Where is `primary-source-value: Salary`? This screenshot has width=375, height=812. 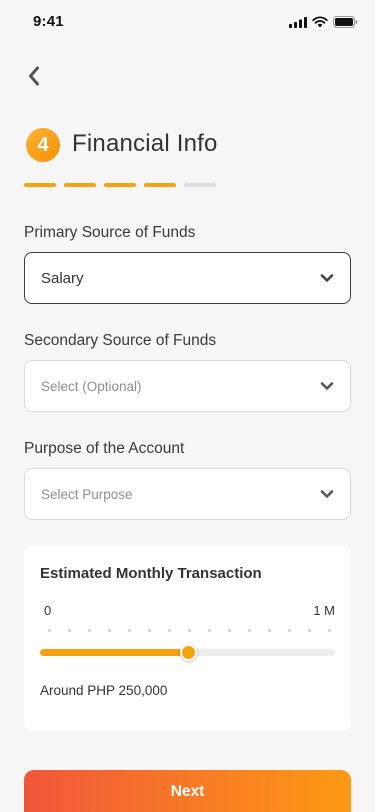
primary-source-value: Salary is located at coordinates (62, 278).